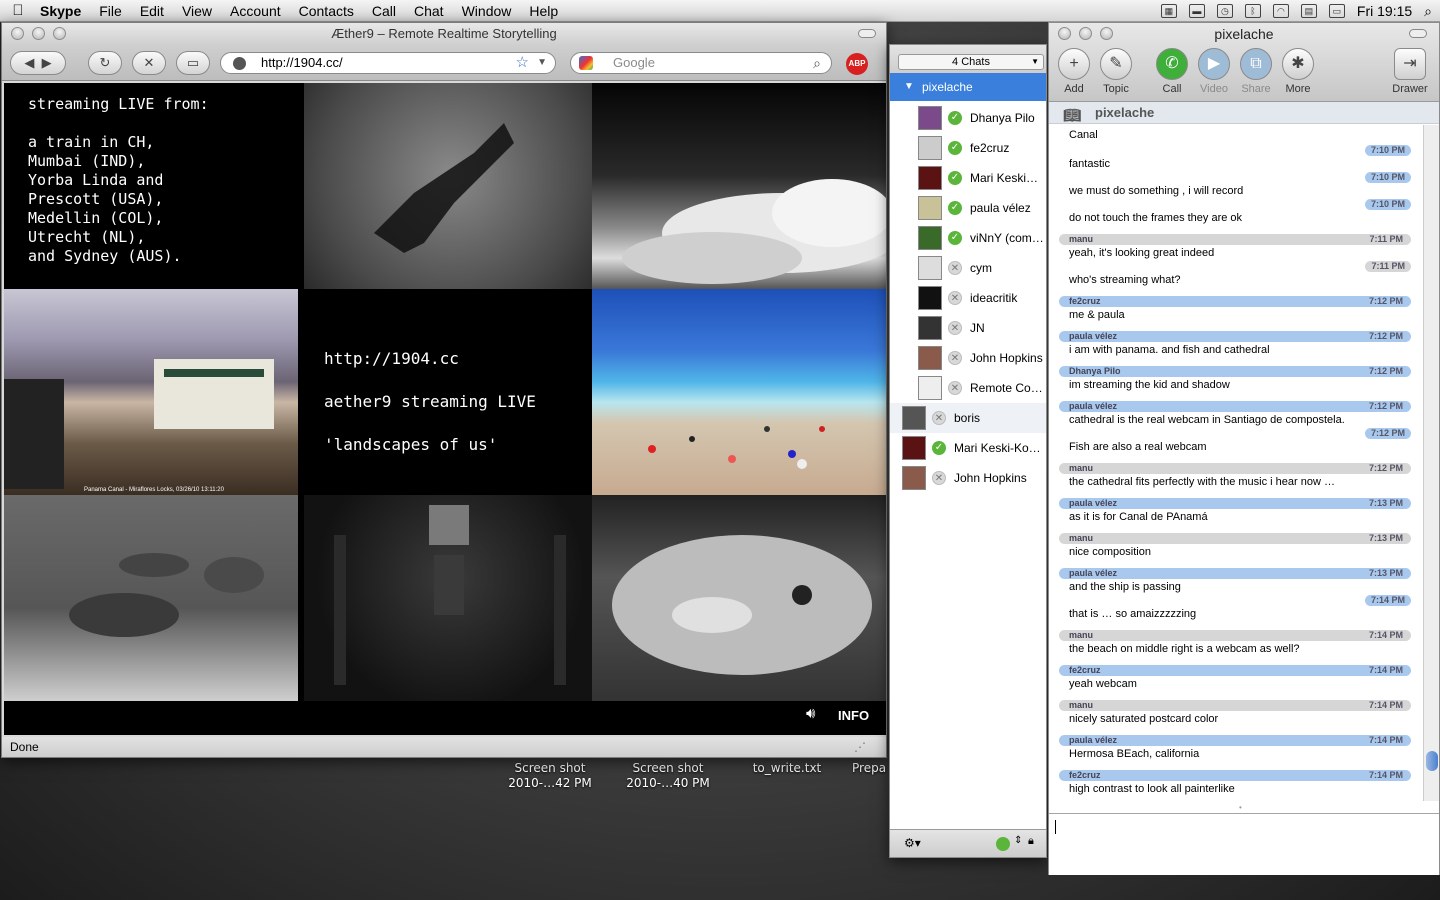 This screenshot has width=1440, height=900. Describe the element at coordinates (384, 11) in the screenshot. I see `menu-call: Call` at that location.